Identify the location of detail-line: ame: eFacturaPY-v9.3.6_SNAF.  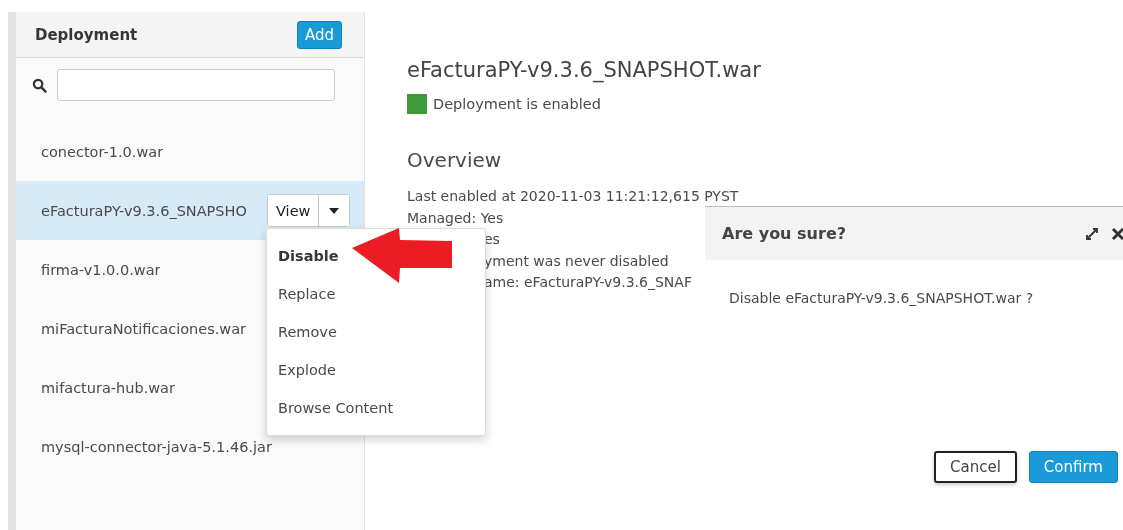
(588, 282).